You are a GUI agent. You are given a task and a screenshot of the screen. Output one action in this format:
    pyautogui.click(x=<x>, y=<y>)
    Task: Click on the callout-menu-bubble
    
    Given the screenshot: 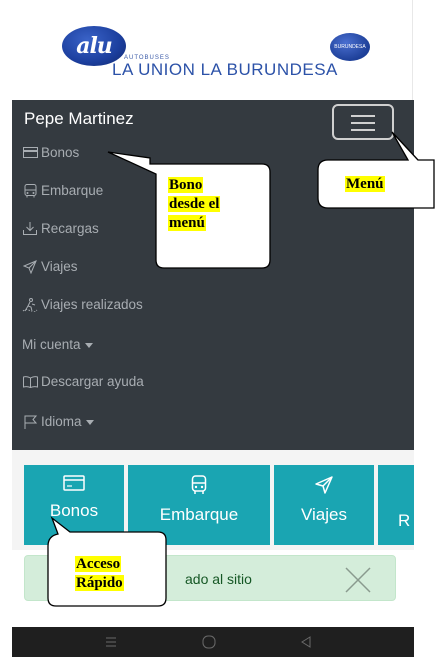 What is the action you would take?
    pyautogui.click(x=376, y=170)
    